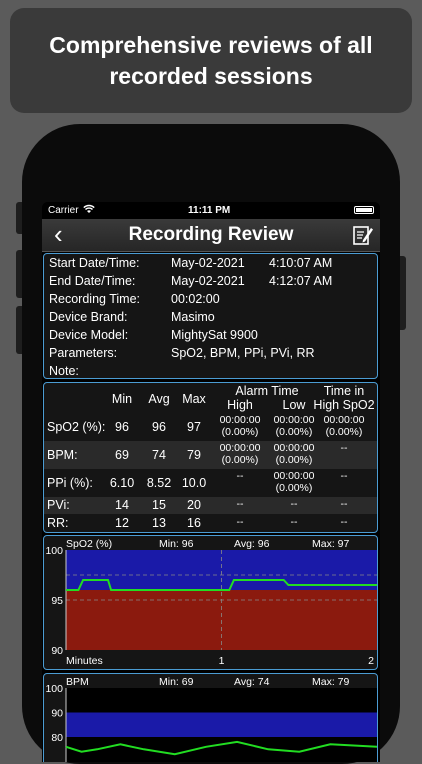 This screenshot has width=422, height=764. What do you see at coordinates (58, 523) in the screenshot?
I see `stats-label: RR:` at bounding box center [58, 523].